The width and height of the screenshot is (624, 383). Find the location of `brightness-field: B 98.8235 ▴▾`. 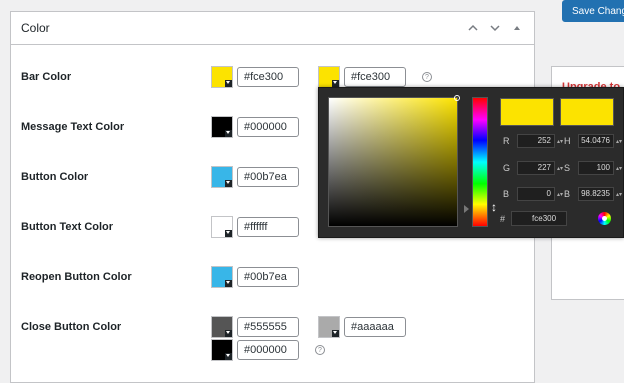

brightness-field: B 98.8235 ▴▾ is located at coordinates (593, 194).